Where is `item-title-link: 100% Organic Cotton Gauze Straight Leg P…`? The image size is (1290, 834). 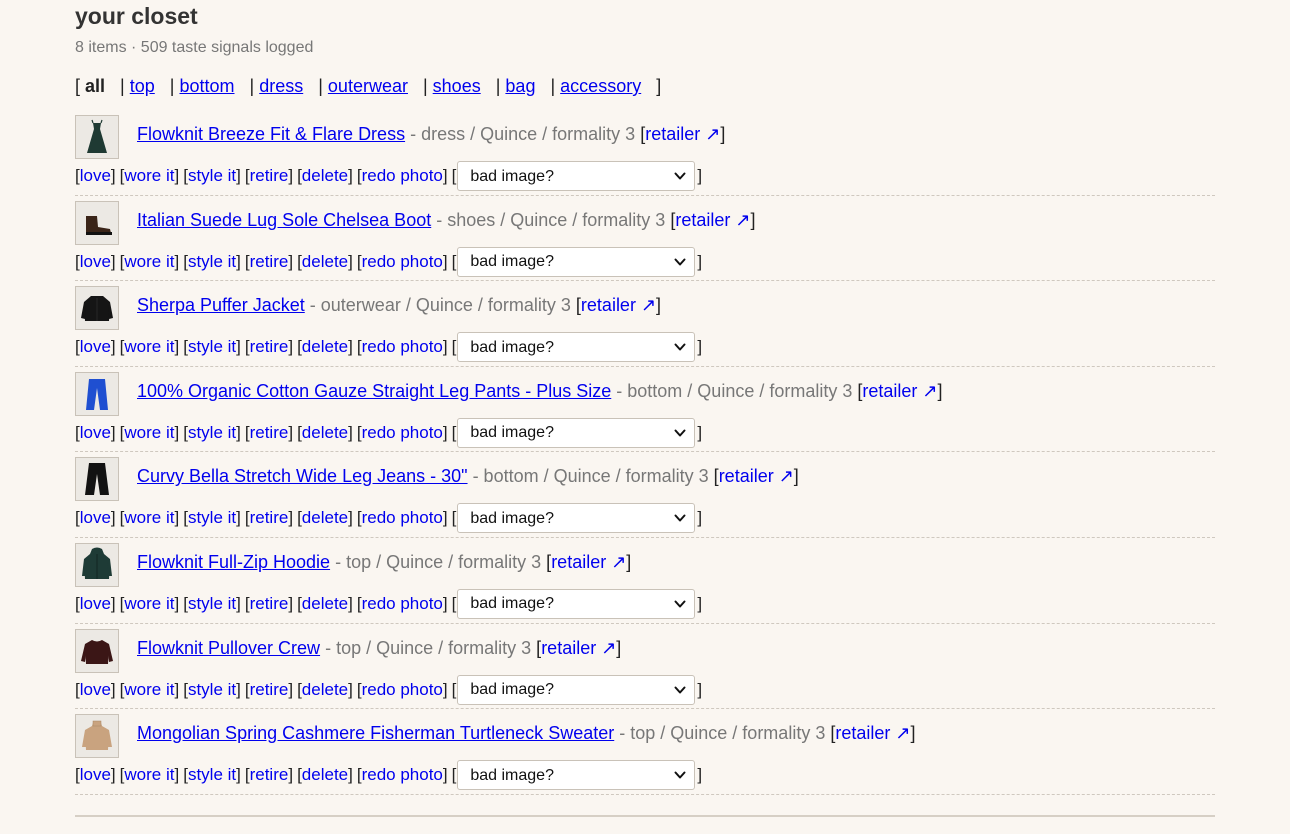 item-title-link: 100% Organic Cotton Gauze Straight Leg P… is located at coordinates (374, 391).